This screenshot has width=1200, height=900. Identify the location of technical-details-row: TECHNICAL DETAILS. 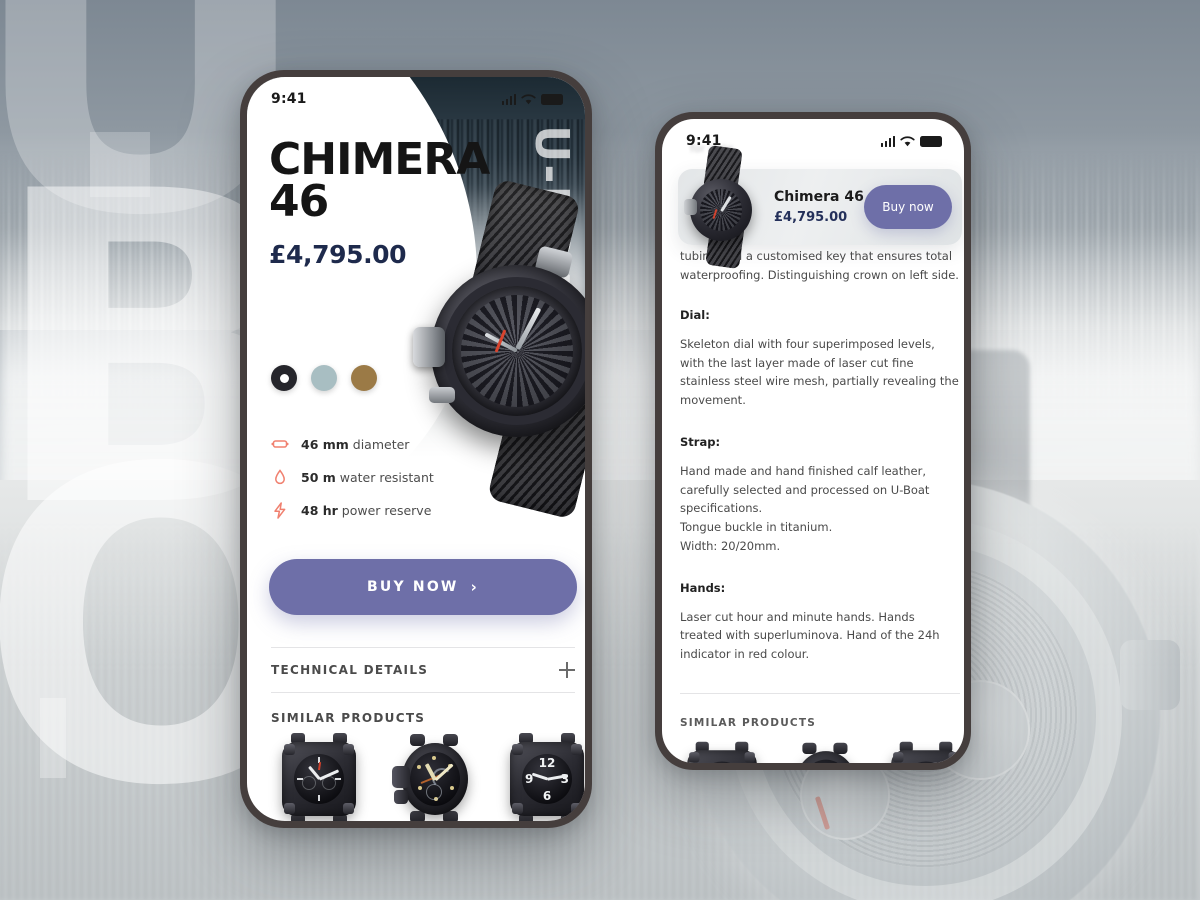
(423, 670).